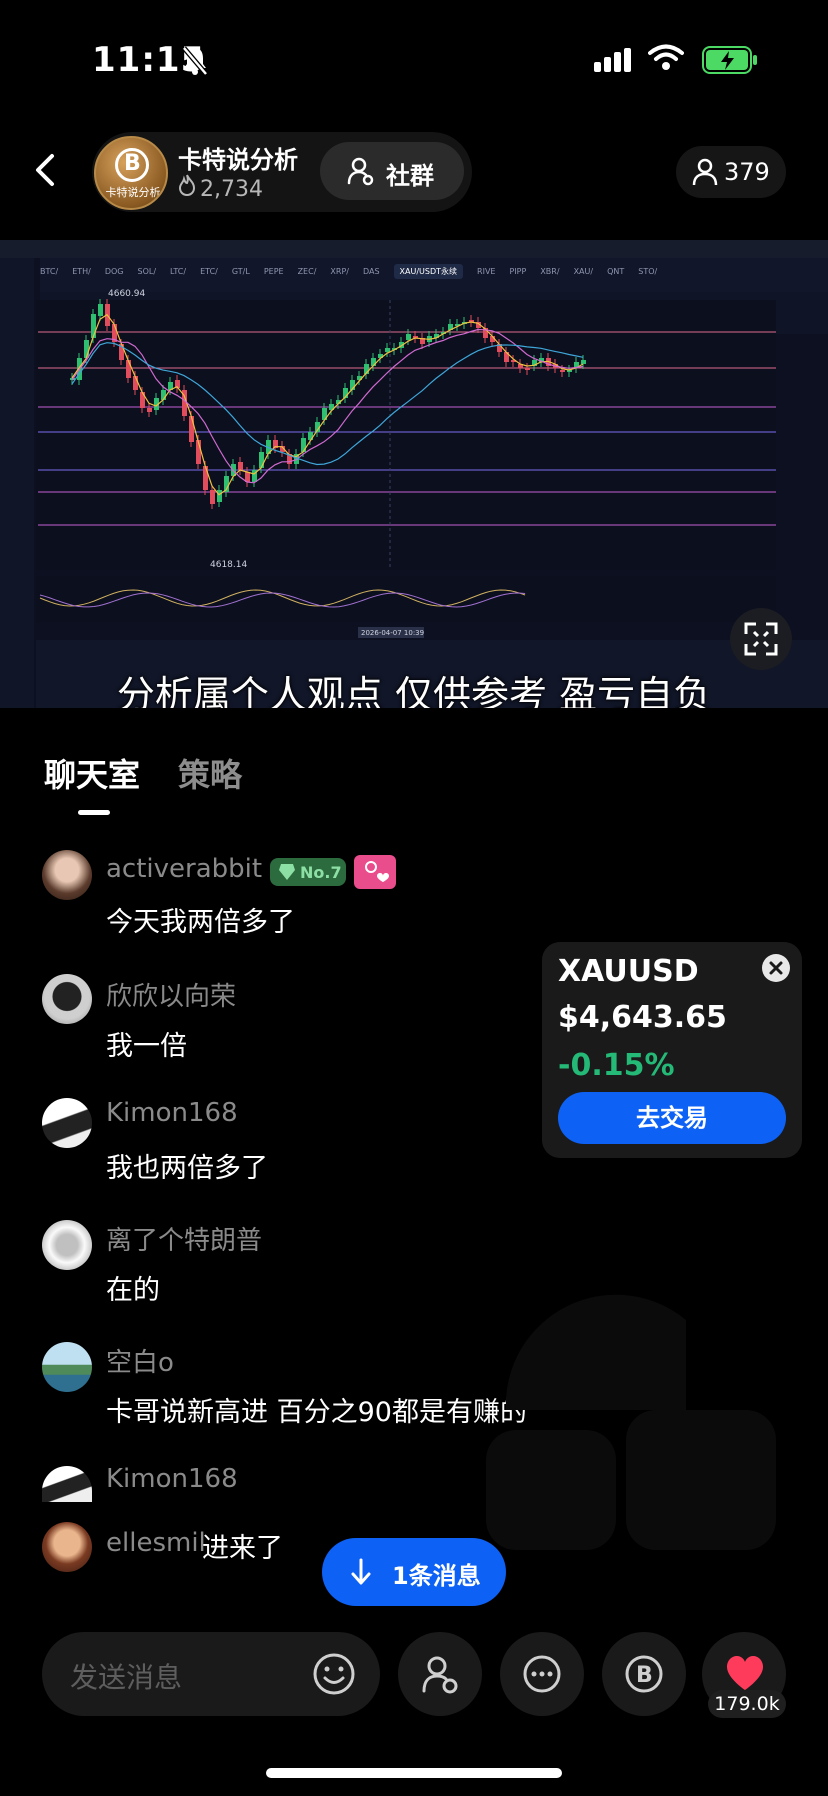 The height and width of the screenshot is (1796, 828). Describe the element at coordinates (287, 872) in the screenshot. I see `diamond-icon` at that location.